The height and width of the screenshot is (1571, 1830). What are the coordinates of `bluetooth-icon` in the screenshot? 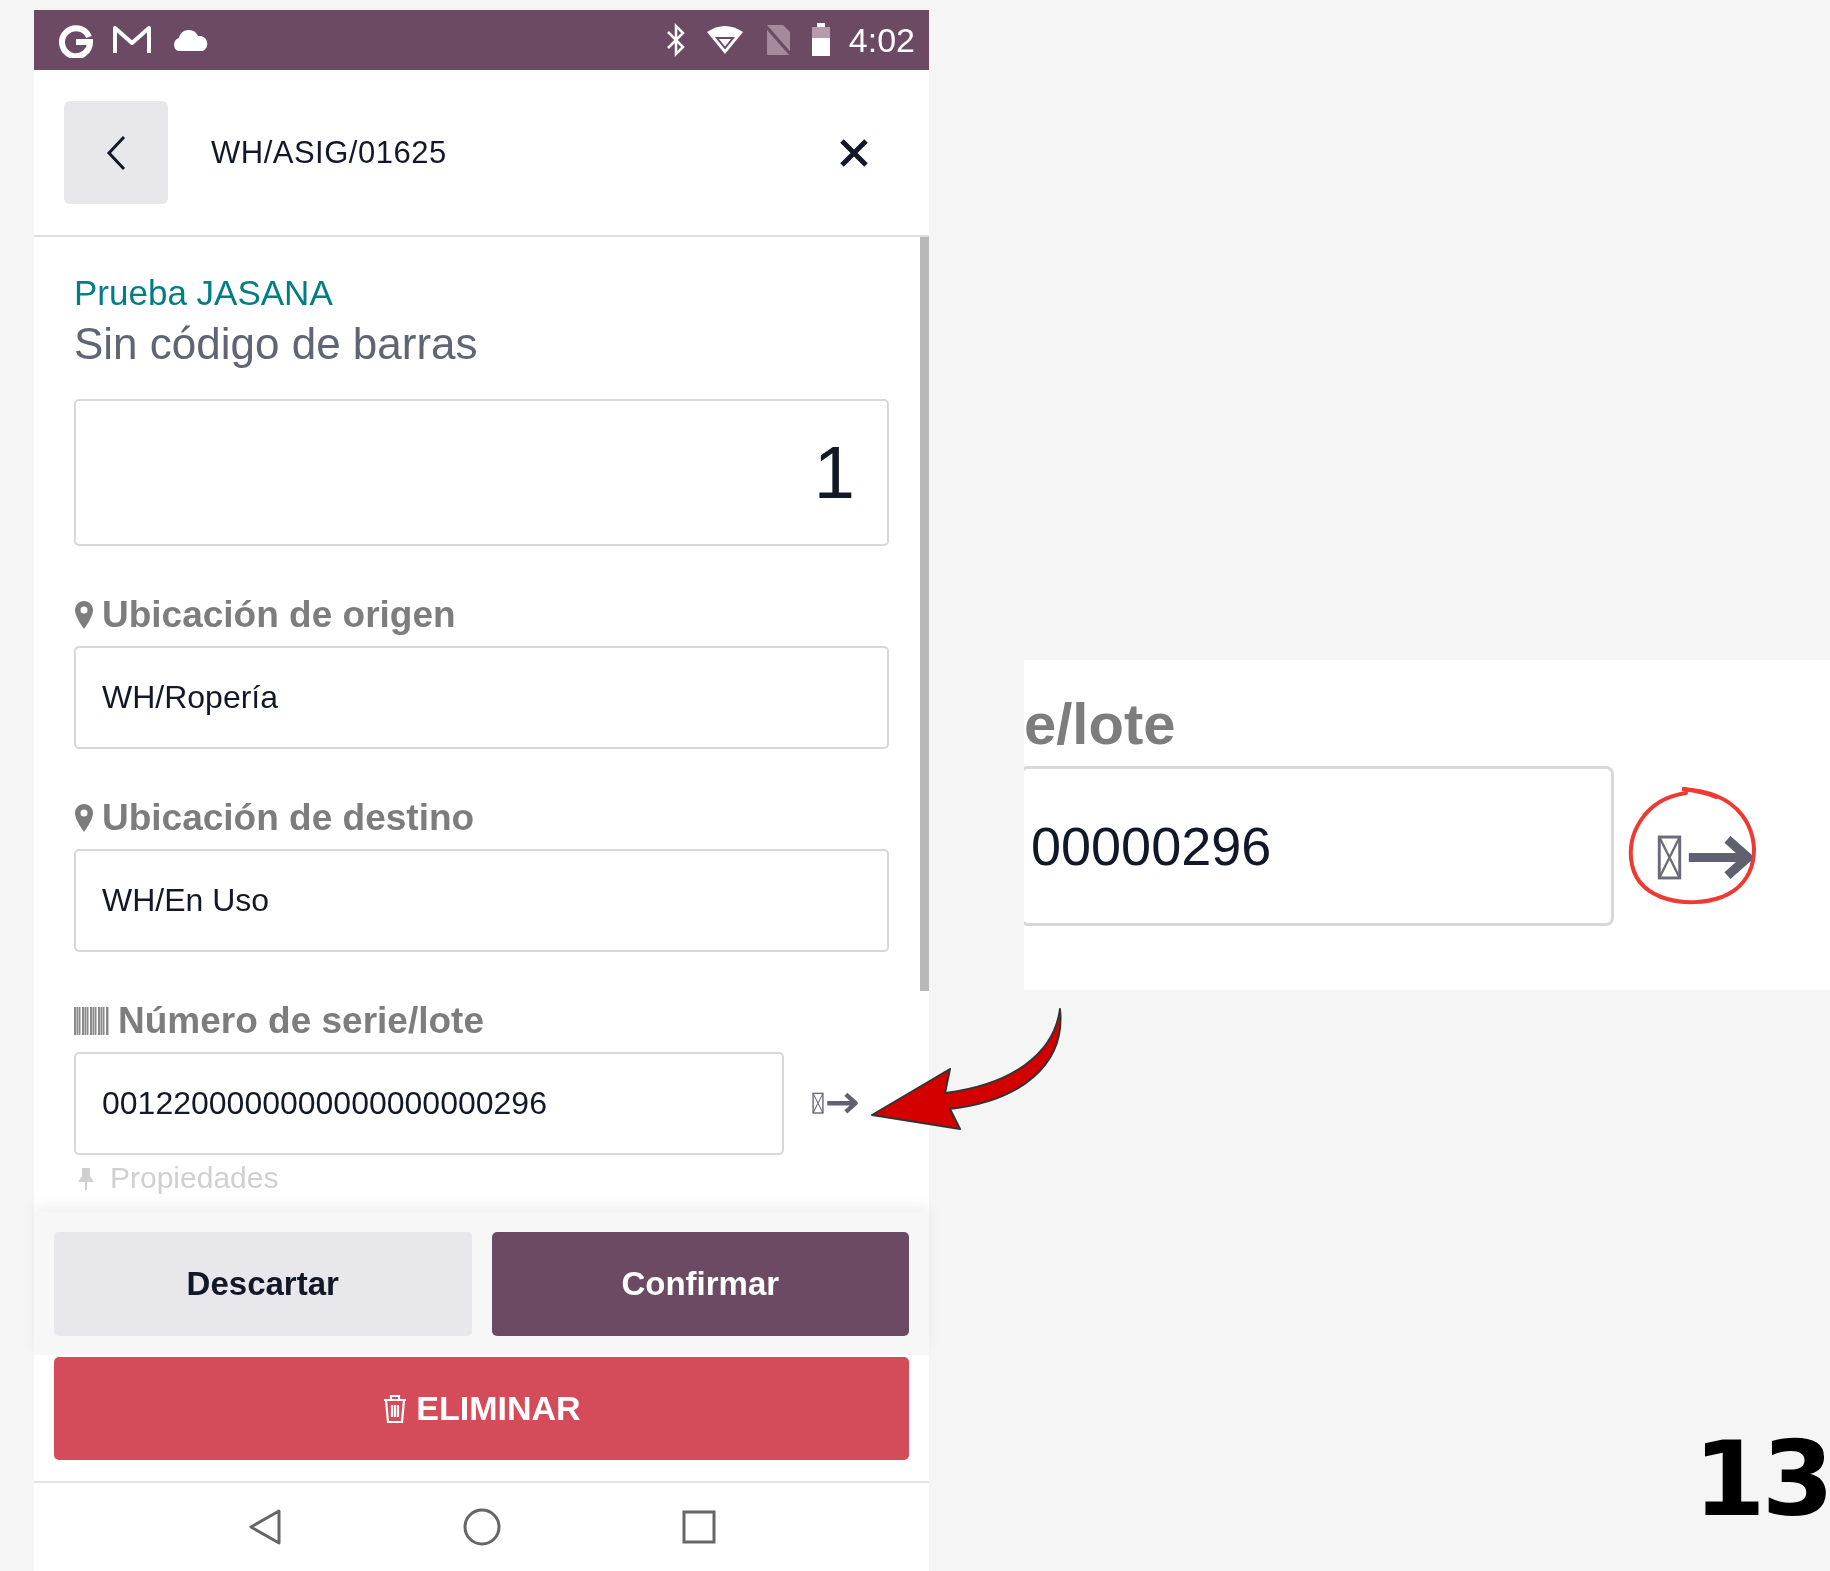 It's located at (675, 40).